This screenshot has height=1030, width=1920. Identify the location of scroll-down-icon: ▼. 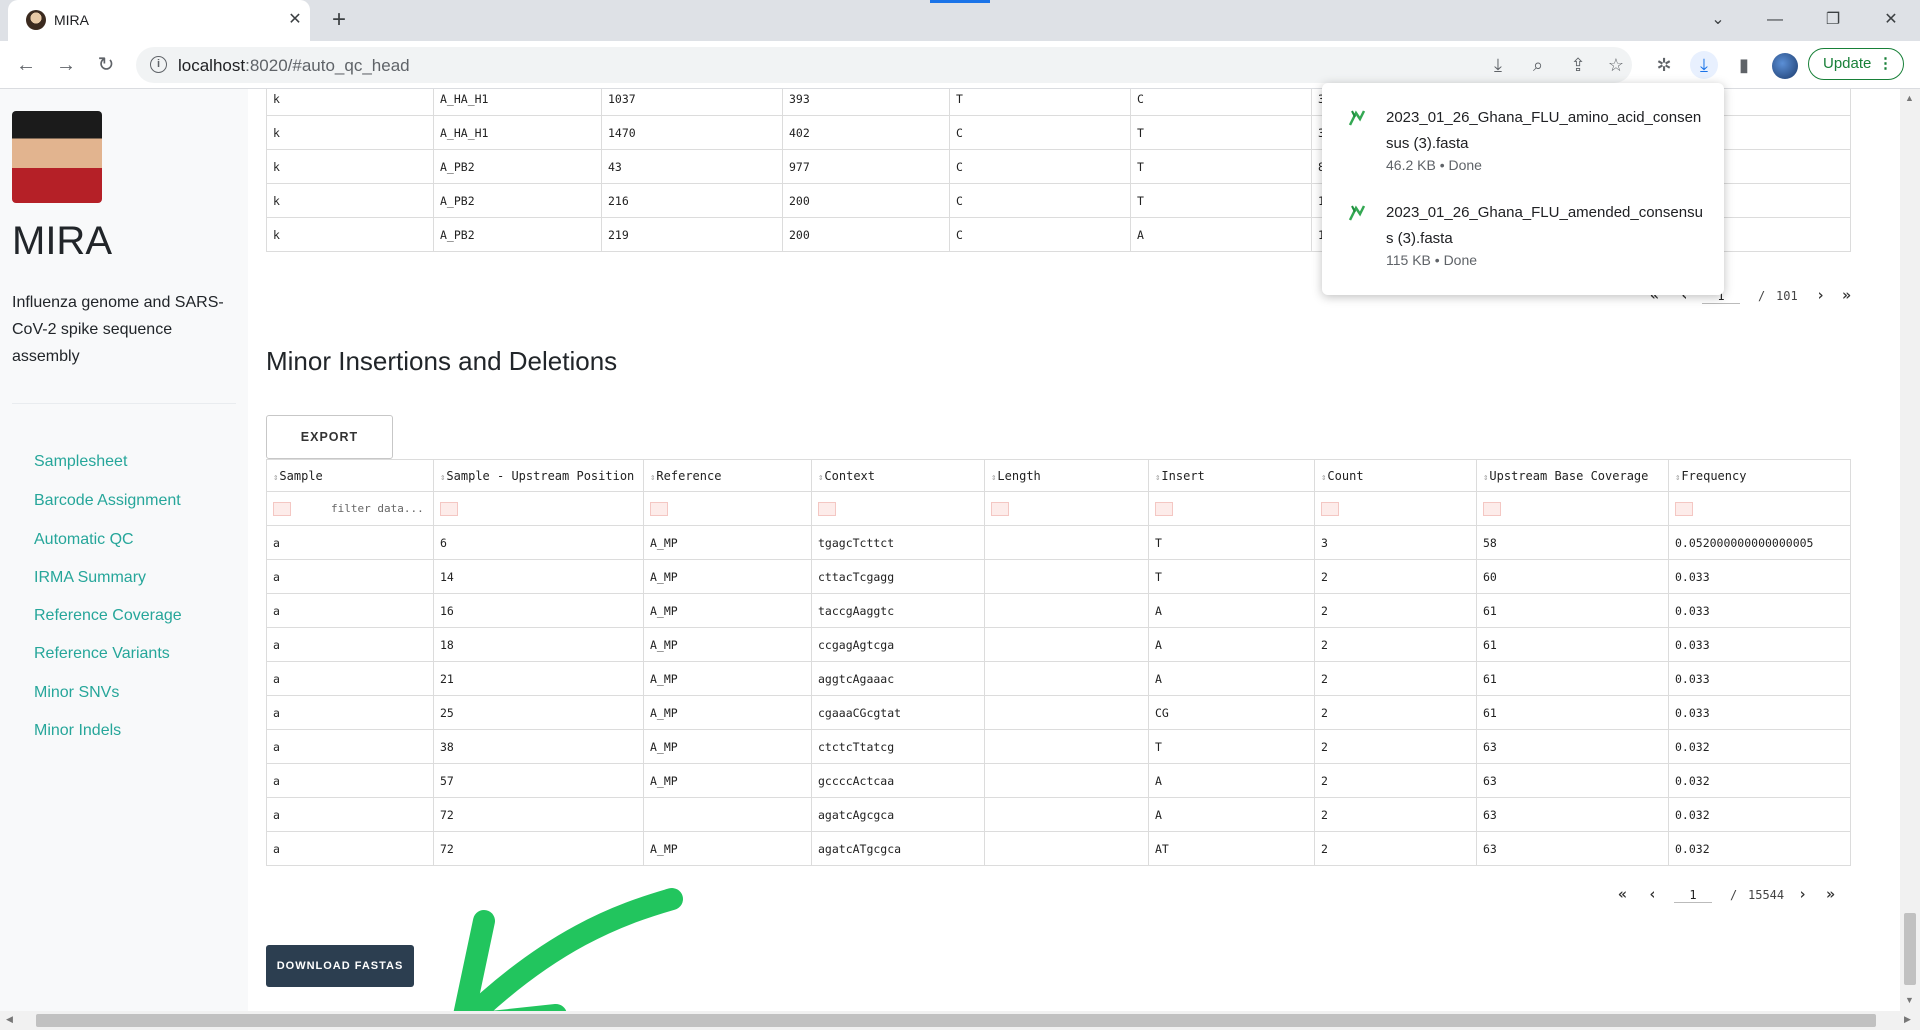
(1909, 1000).